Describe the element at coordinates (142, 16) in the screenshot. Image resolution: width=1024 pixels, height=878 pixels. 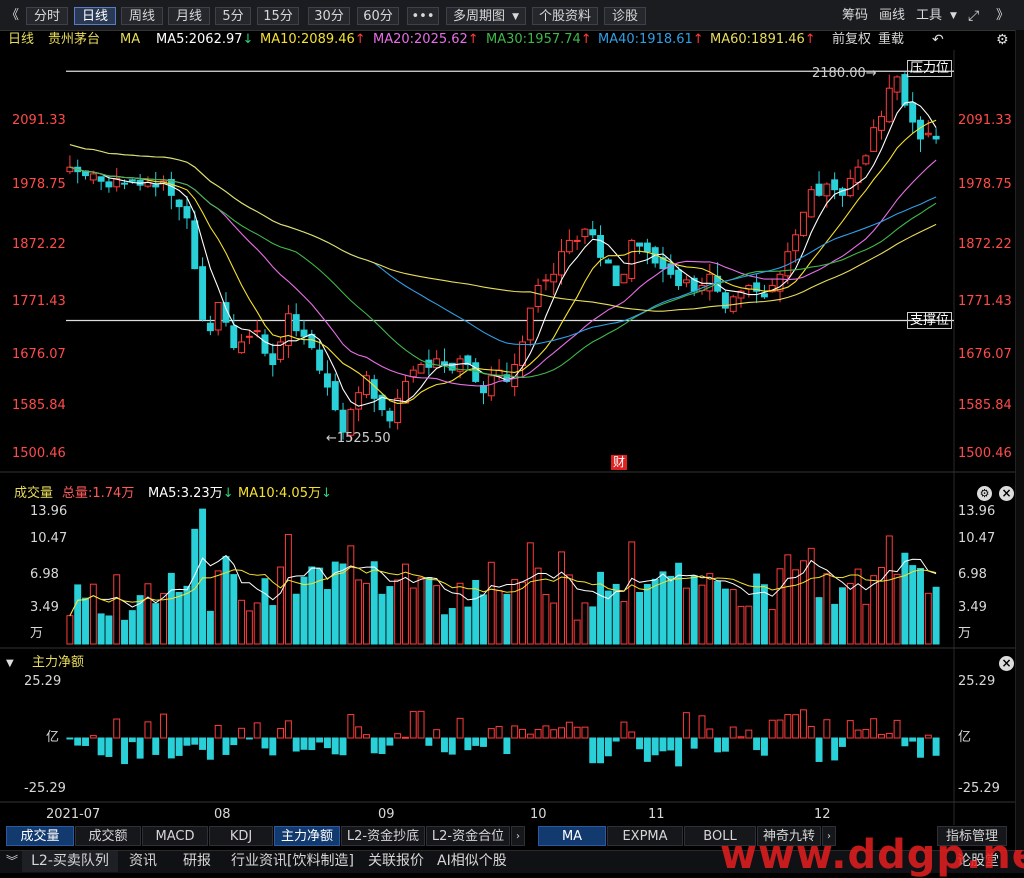
I see `period-tab-weekly: 周线` at that location.